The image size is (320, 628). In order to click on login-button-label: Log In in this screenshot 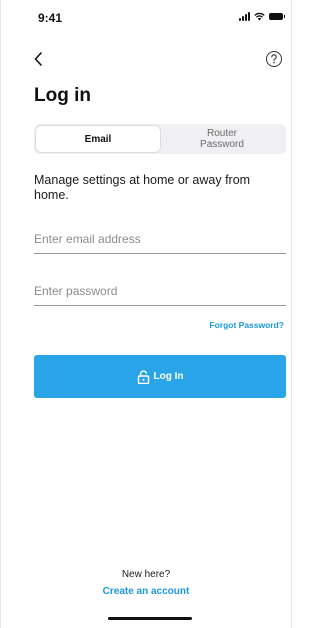, I will do `click(168, 376)`.